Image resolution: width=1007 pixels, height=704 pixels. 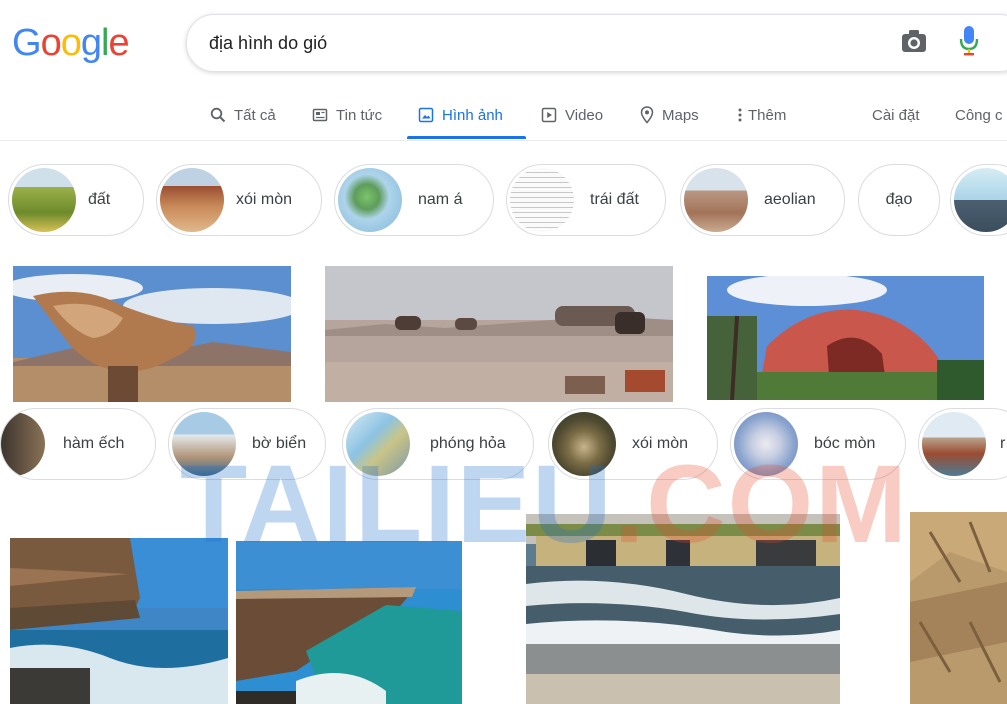 I want to click on search-icon, so click(x=218, y=115).